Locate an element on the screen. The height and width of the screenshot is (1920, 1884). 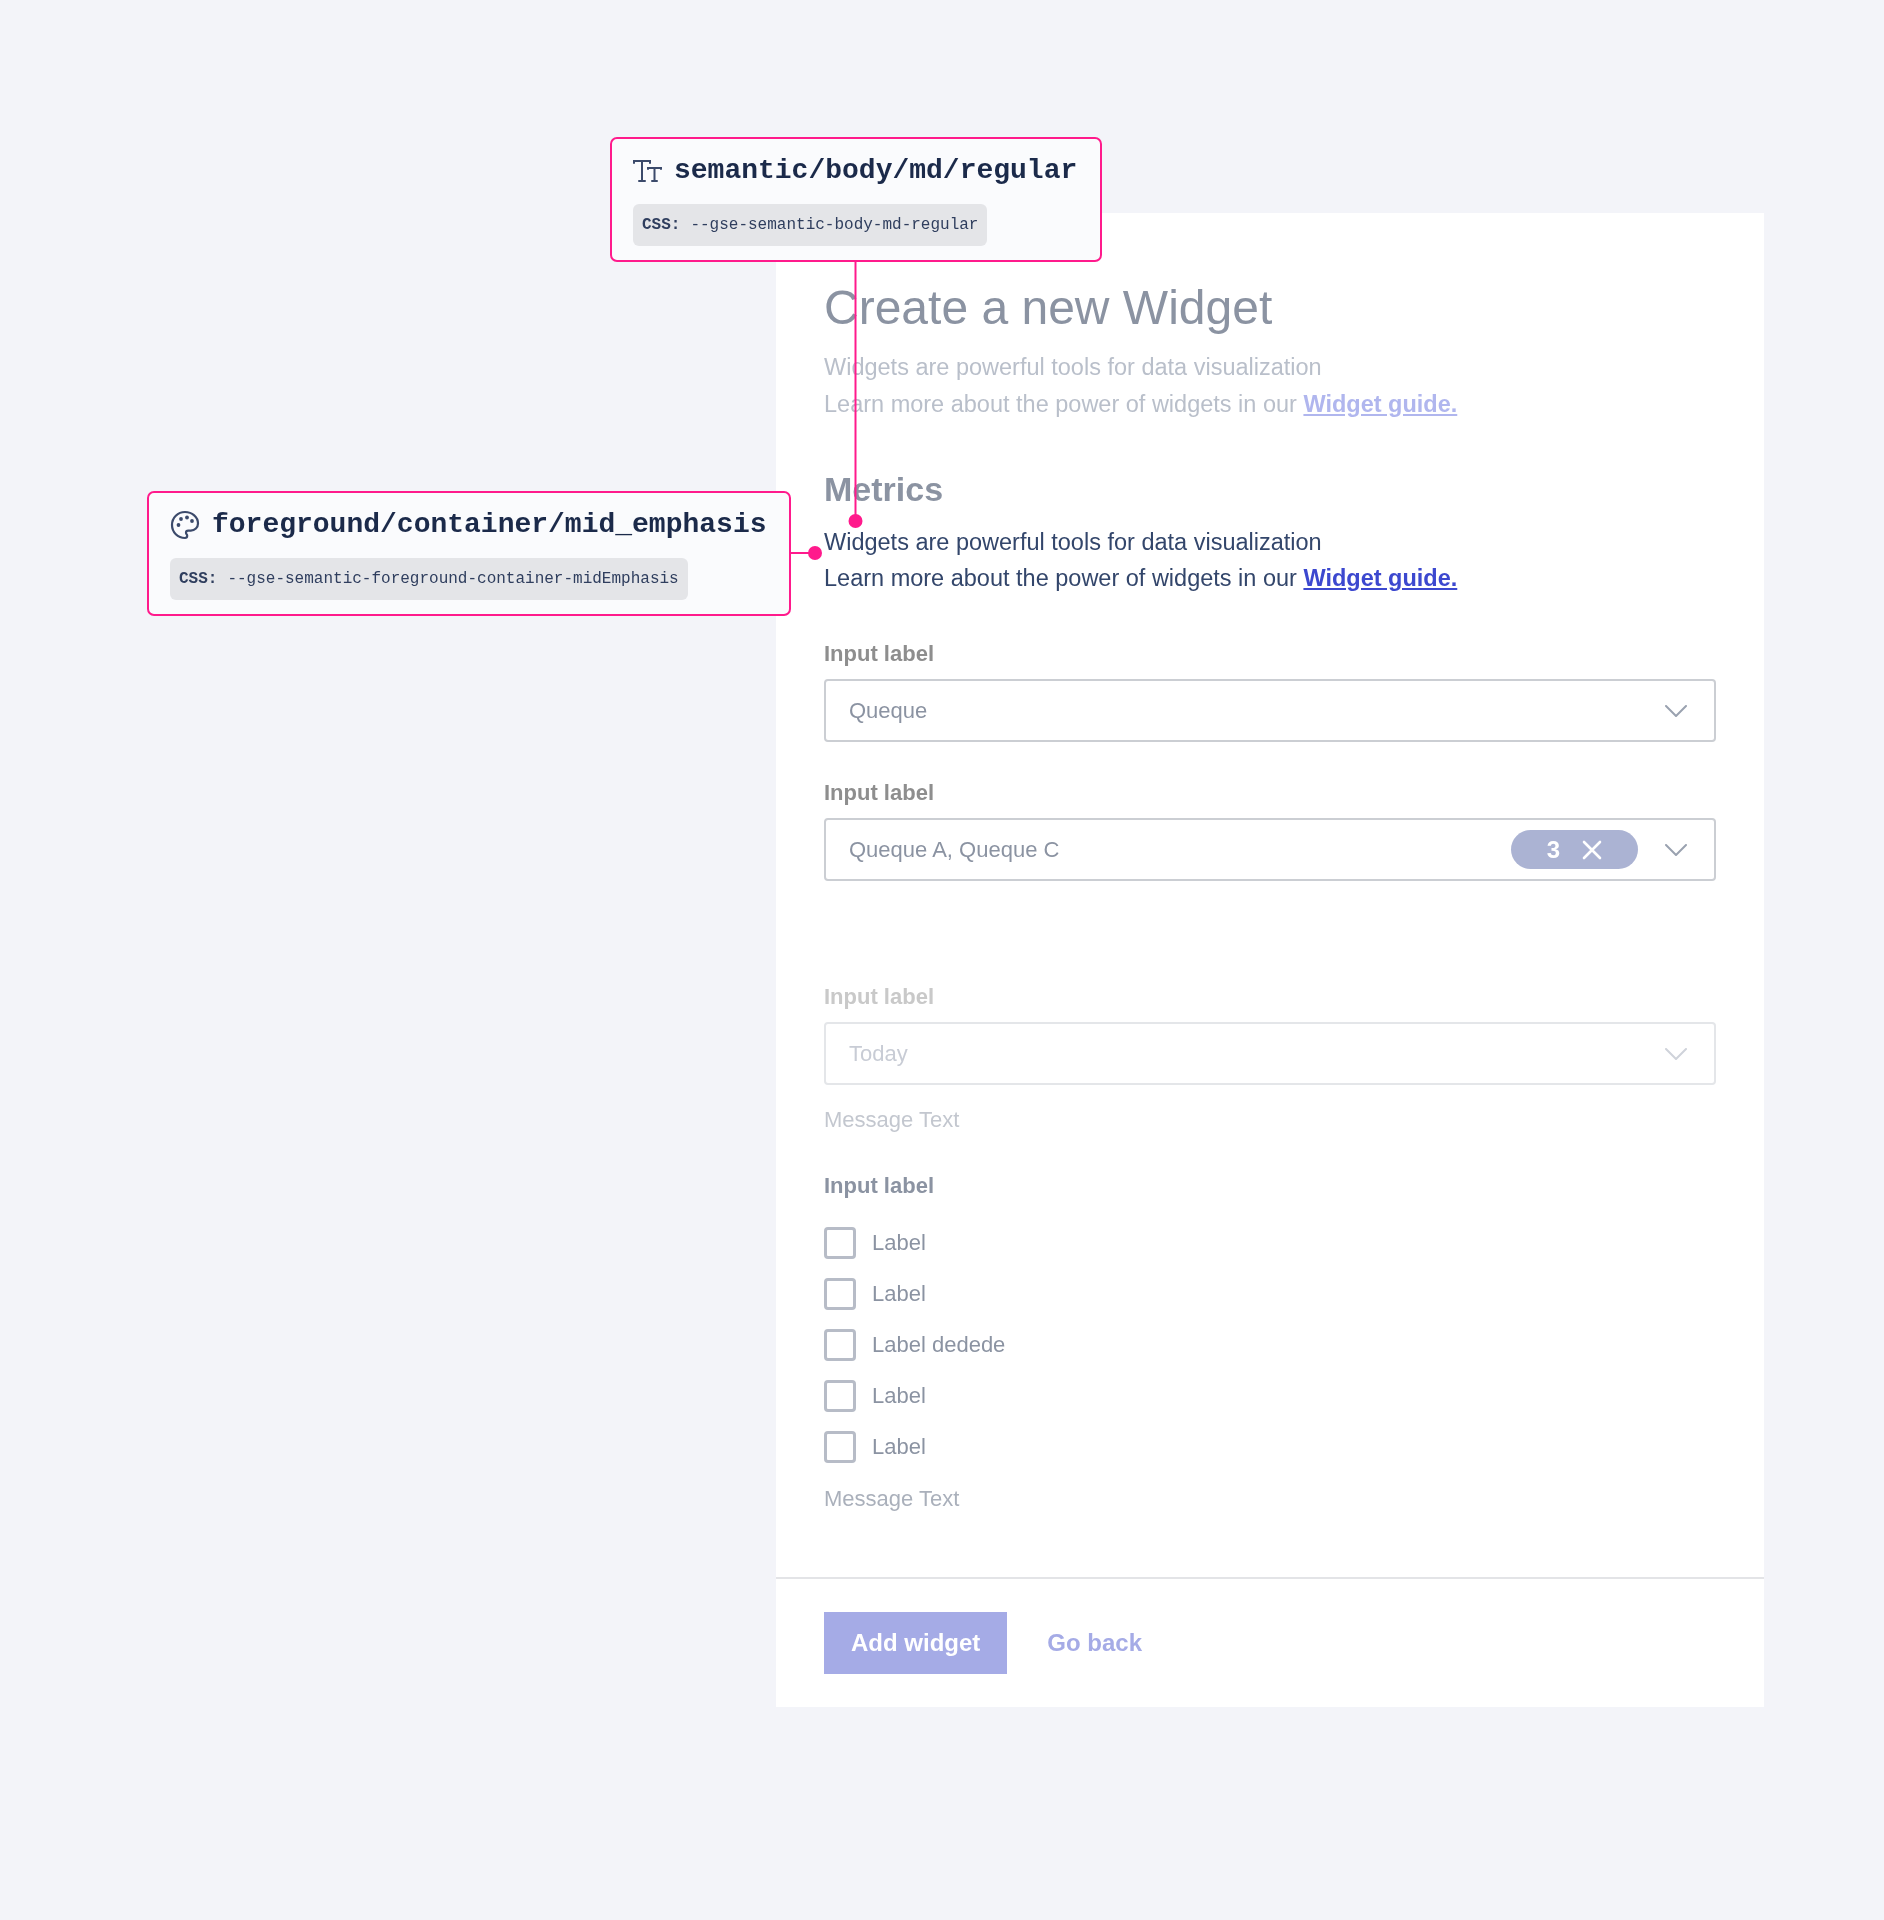
close-icon is located at coordinates (1592, 849).